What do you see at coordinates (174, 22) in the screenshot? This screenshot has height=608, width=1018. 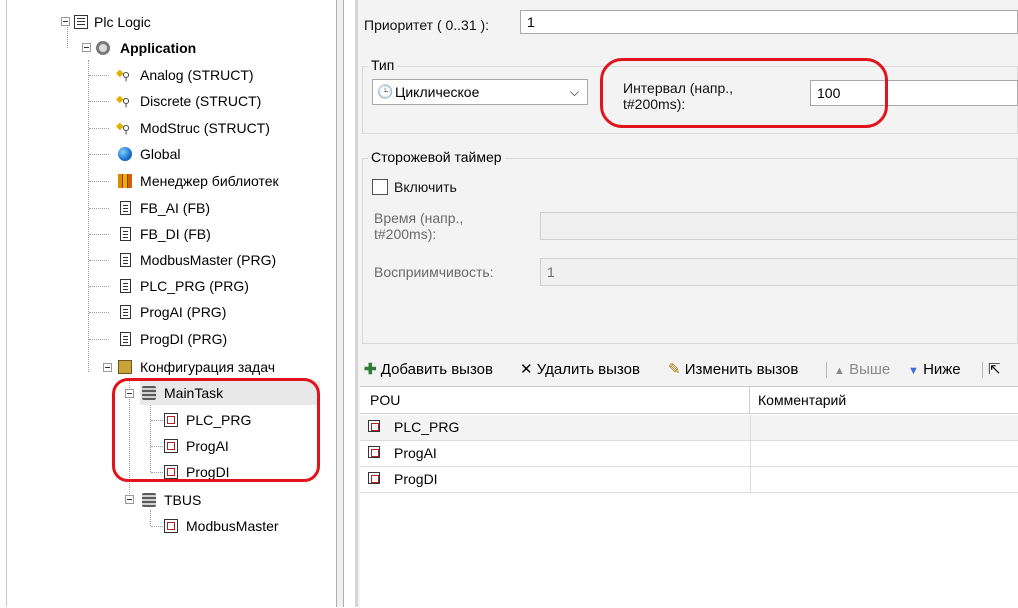 I see `tree-node-plc-logic: Plc Logic` at bounding box center [174, 22].